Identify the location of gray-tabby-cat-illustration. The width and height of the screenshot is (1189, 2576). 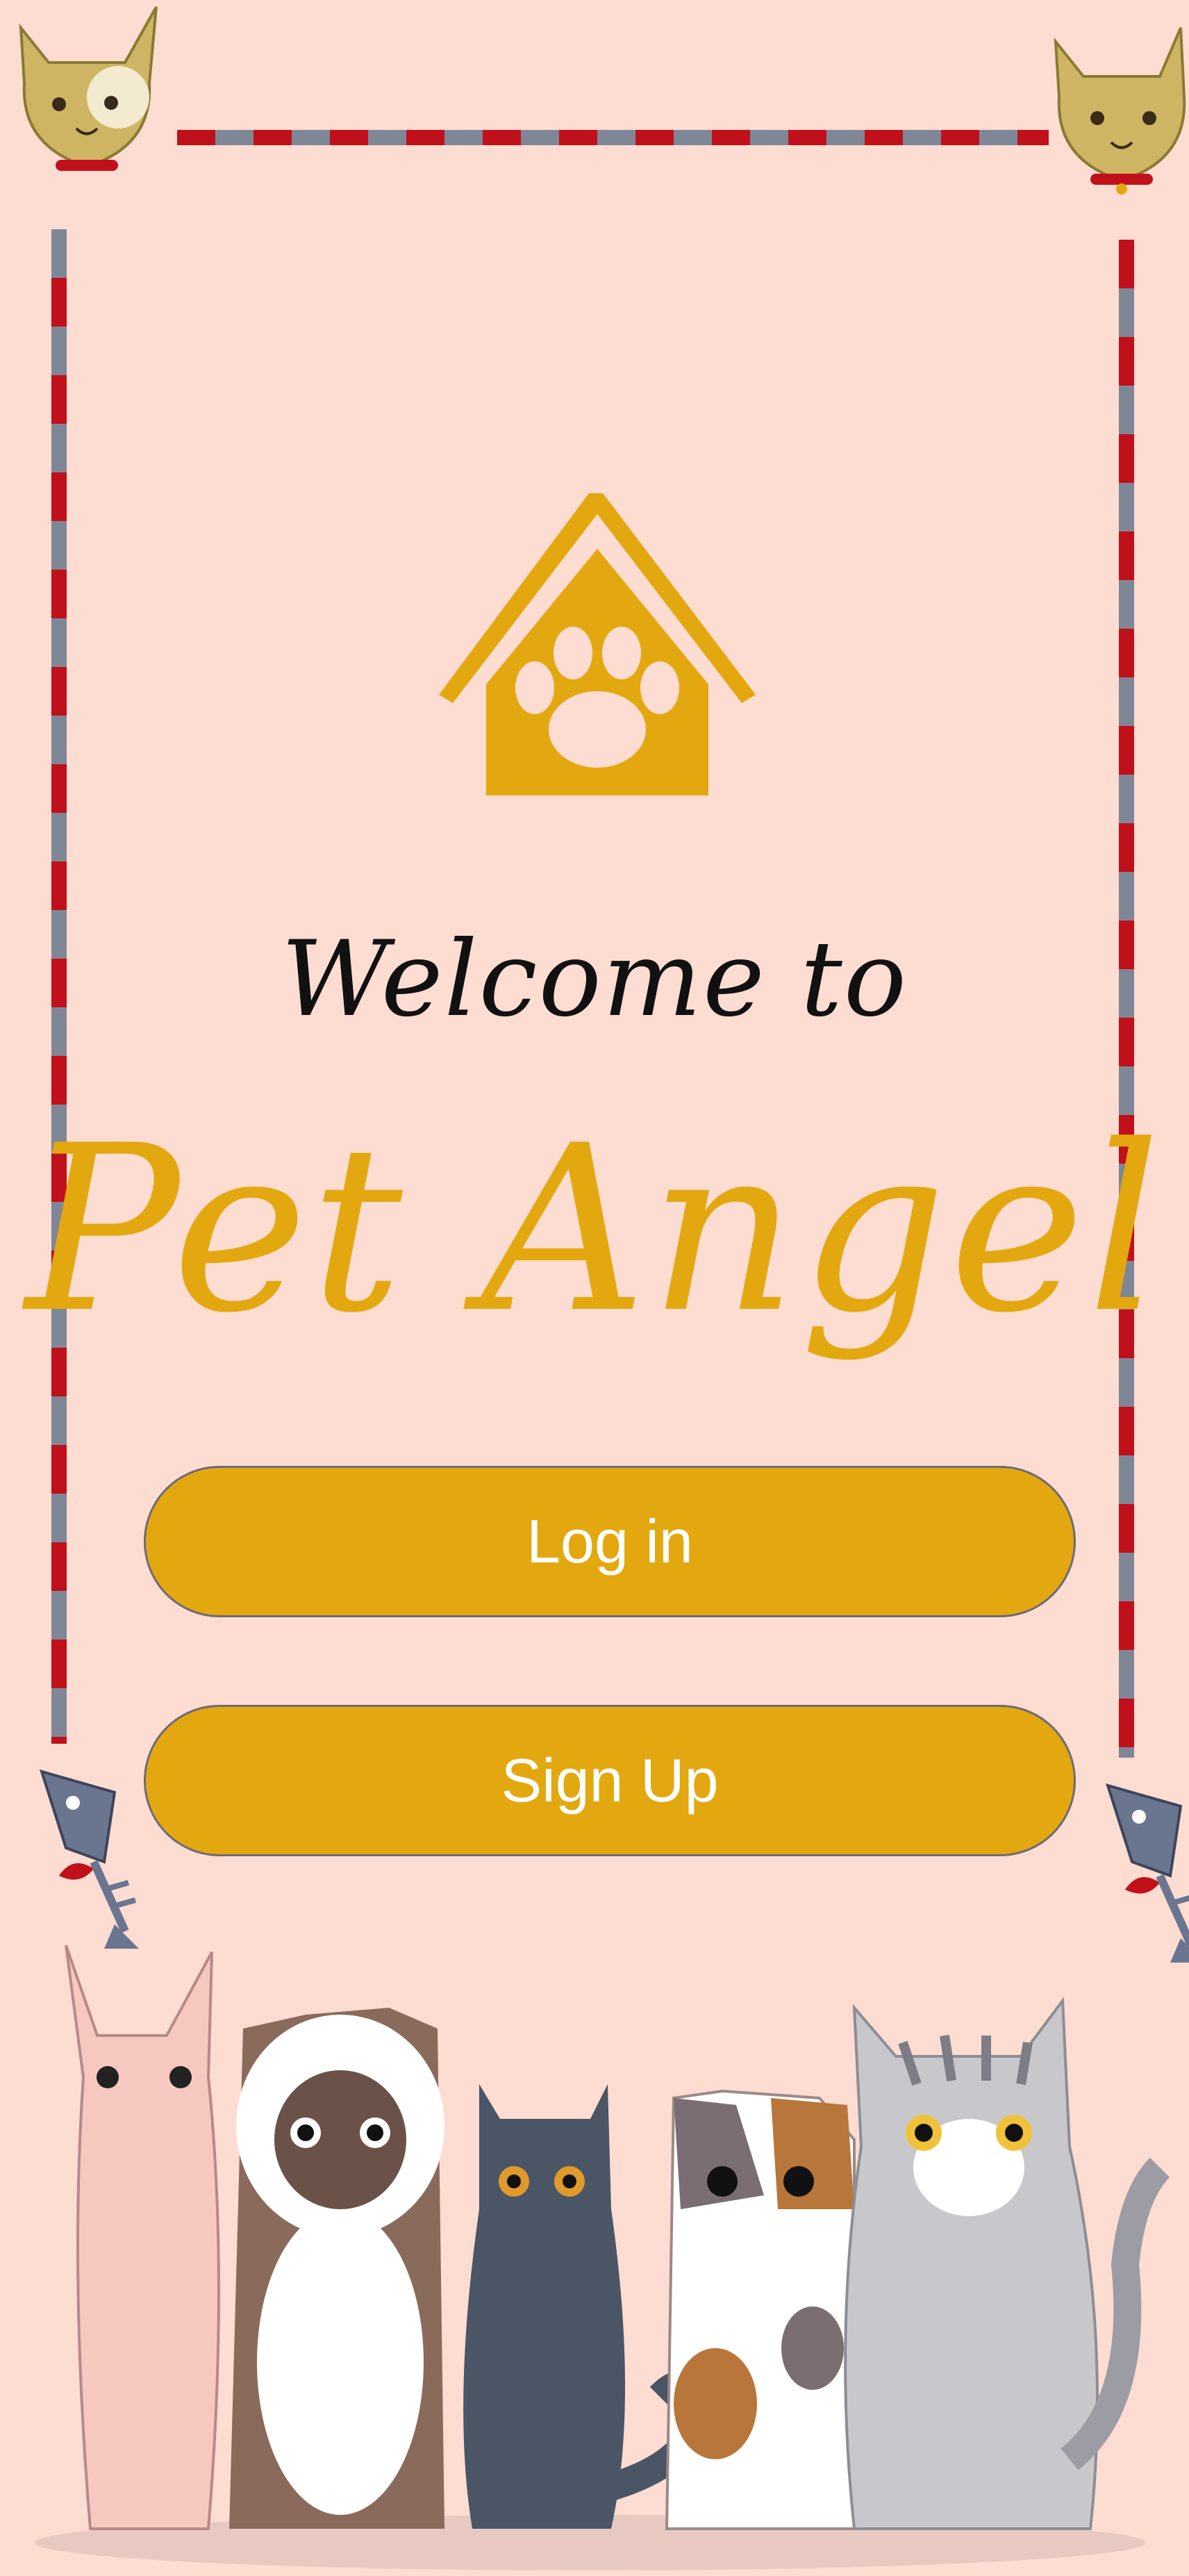
(1007, 2263).